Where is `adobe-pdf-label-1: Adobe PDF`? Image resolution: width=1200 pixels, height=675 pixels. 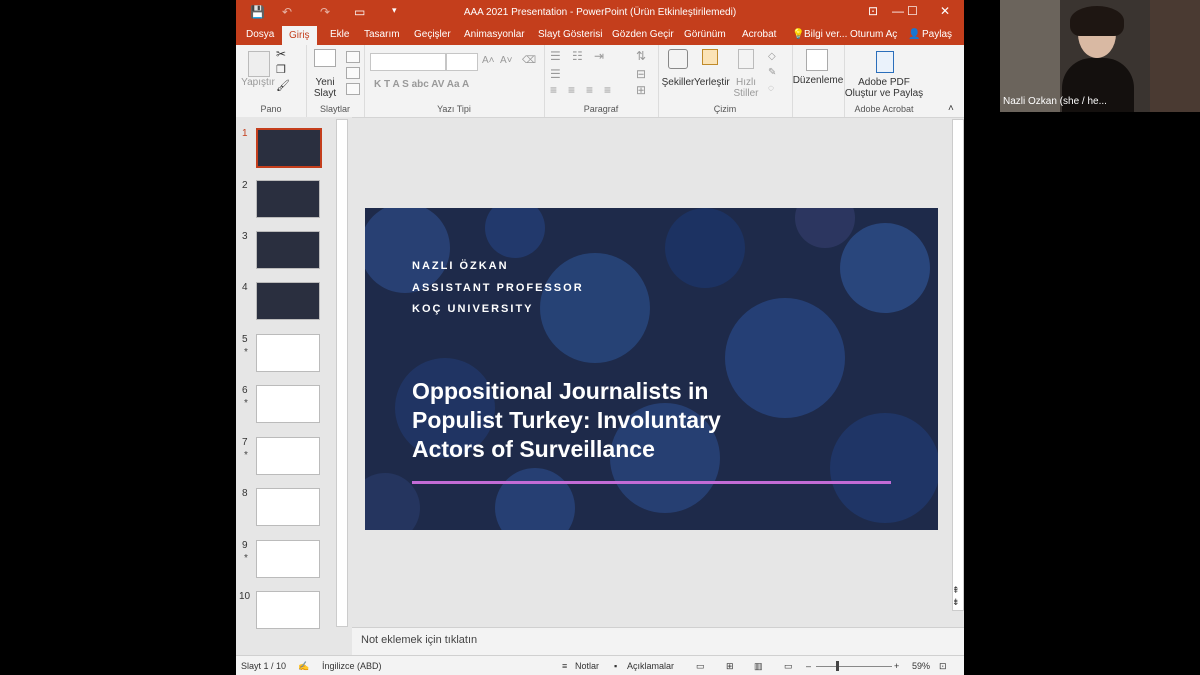 adobe-pdf-label-1: Adobe PDF is located at coordinates (884, 82).